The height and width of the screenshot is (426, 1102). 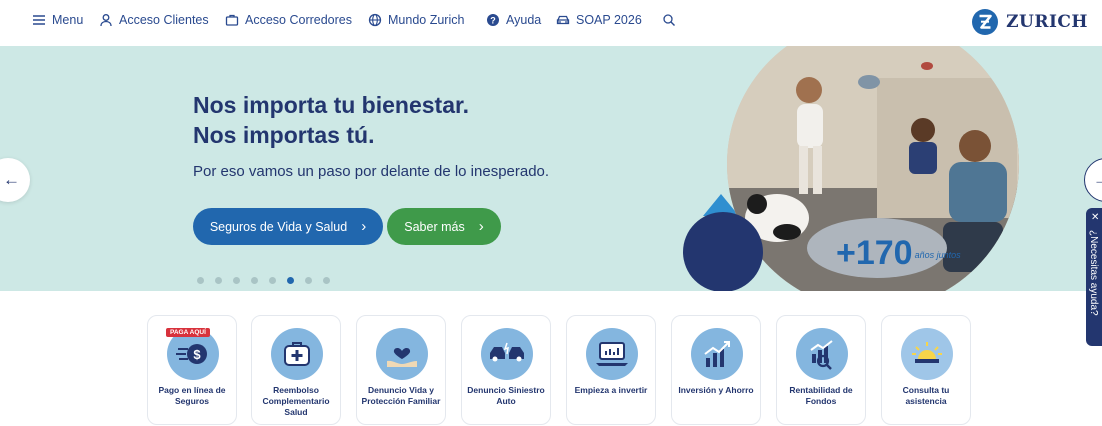 What do you see at coordinates (401, 395) in the screenshot?
I see `card-label: Denuncio Vida y Protección Familiar` at bounding box center [401, 395].